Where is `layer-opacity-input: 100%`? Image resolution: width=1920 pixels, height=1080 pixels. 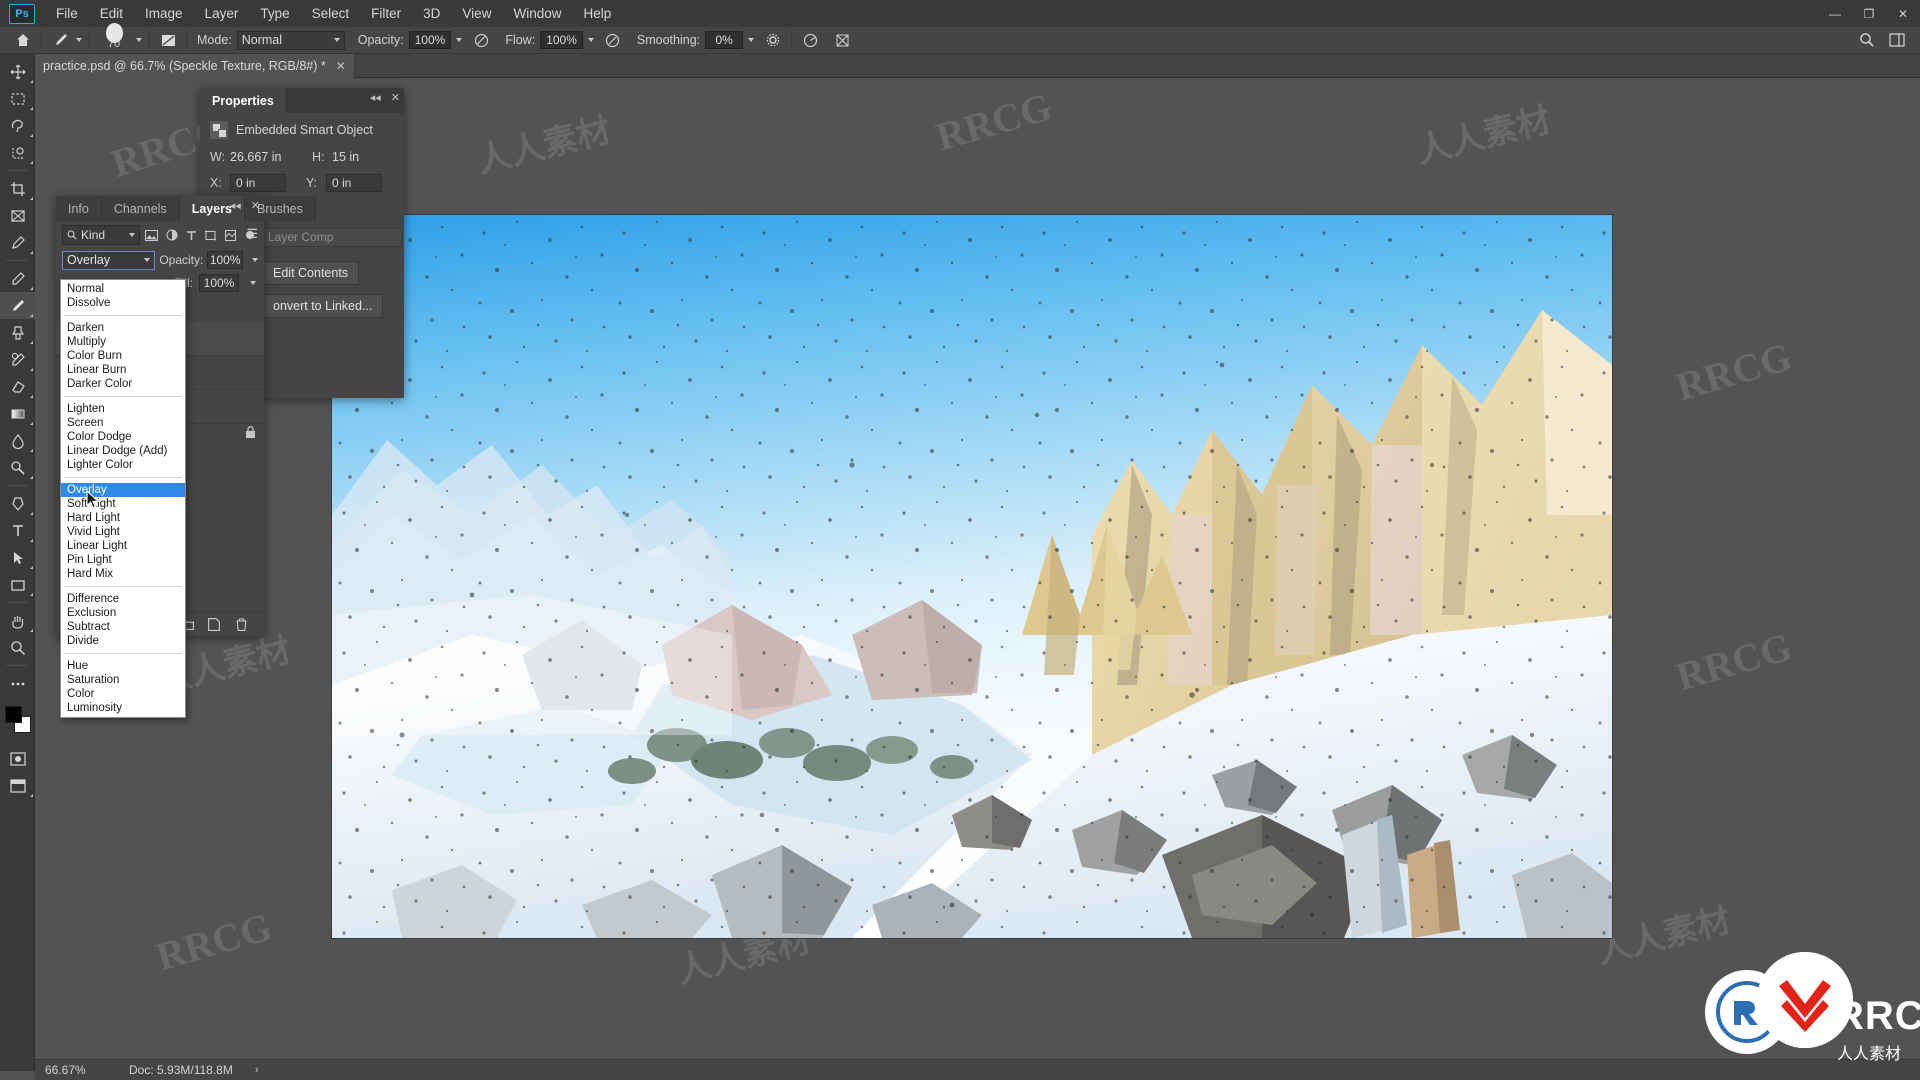 layer-opacity-input: 100% is located at coordinates (225, 260).